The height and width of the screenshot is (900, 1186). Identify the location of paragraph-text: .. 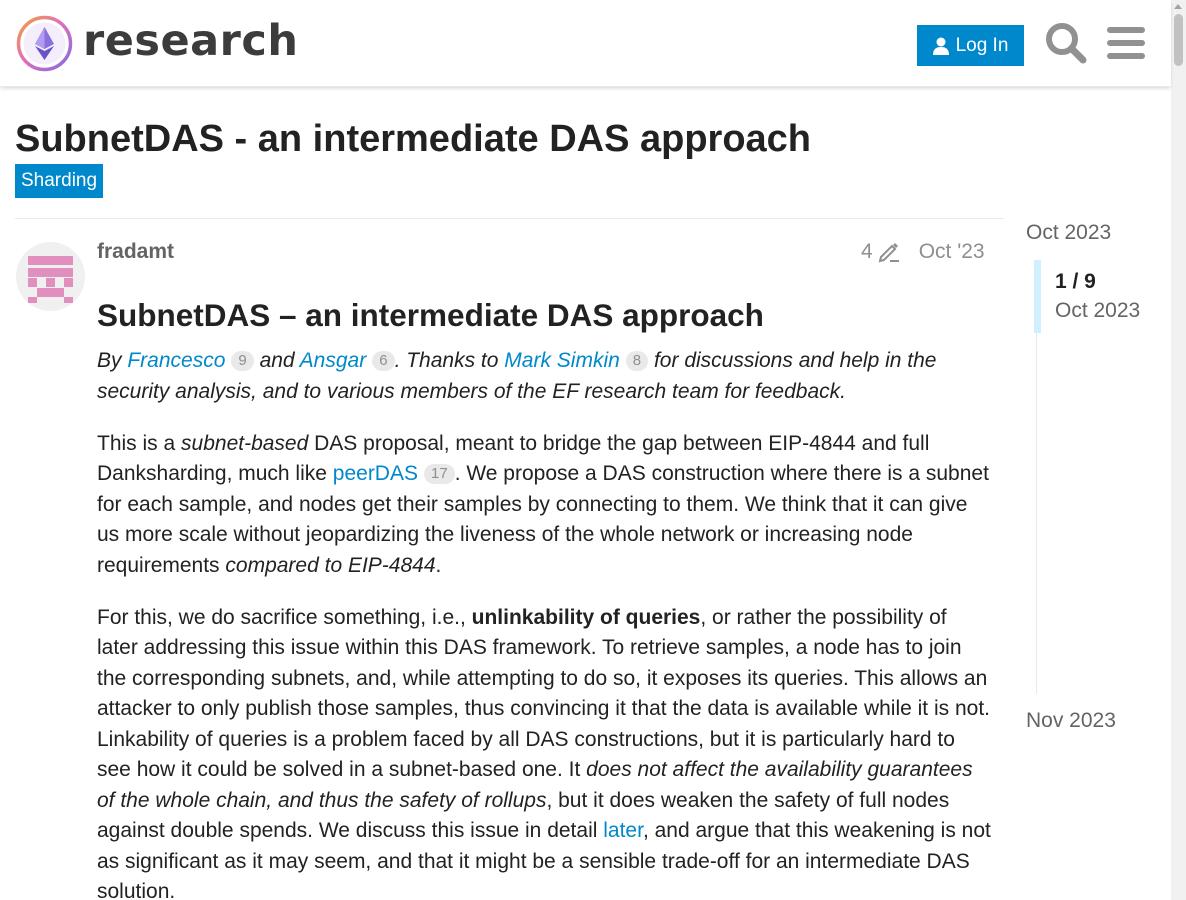
(438, 565).